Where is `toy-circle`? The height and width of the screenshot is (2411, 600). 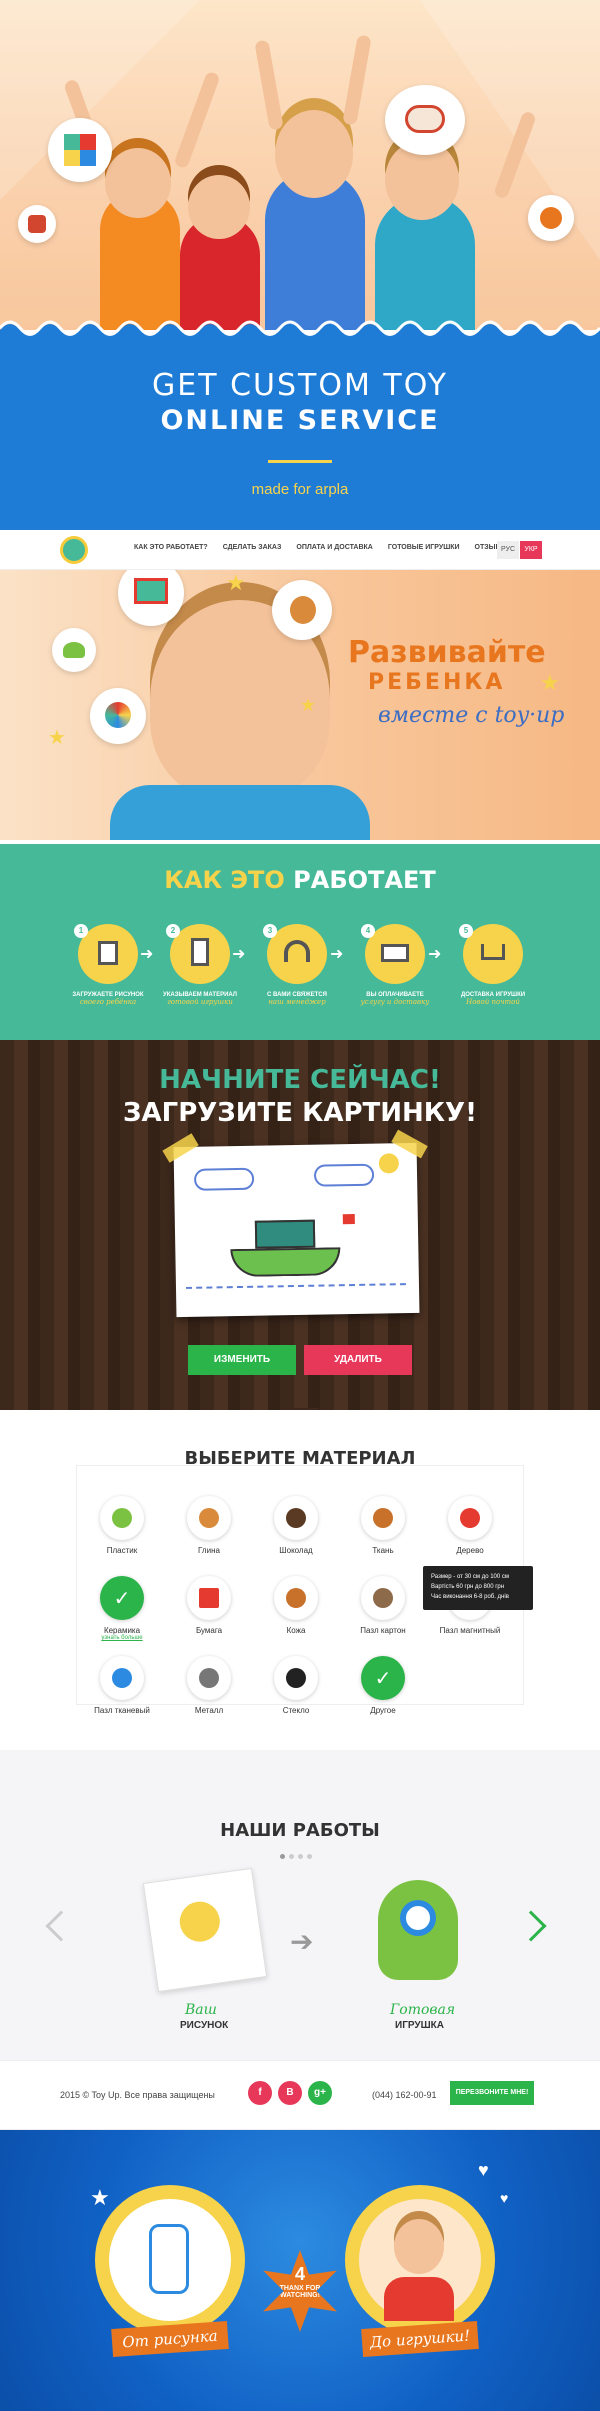
toy-circle is located at coordinates (420, 2260).